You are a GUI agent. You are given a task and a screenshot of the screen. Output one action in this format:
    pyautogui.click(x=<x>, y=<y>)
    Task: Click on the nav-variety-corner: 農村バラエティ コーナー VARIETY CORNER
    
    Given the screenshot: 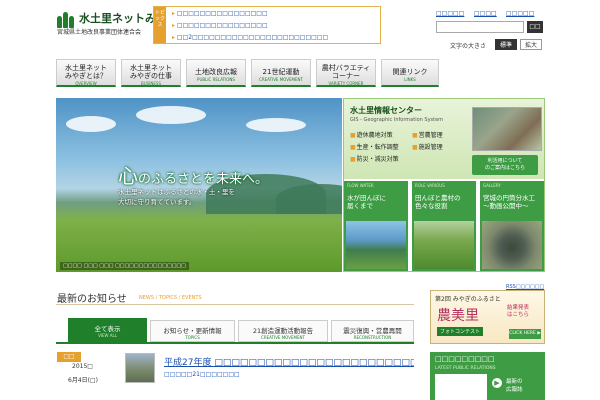 What is the action you would take?
    pyautogui.click(x=346, y=73)
    